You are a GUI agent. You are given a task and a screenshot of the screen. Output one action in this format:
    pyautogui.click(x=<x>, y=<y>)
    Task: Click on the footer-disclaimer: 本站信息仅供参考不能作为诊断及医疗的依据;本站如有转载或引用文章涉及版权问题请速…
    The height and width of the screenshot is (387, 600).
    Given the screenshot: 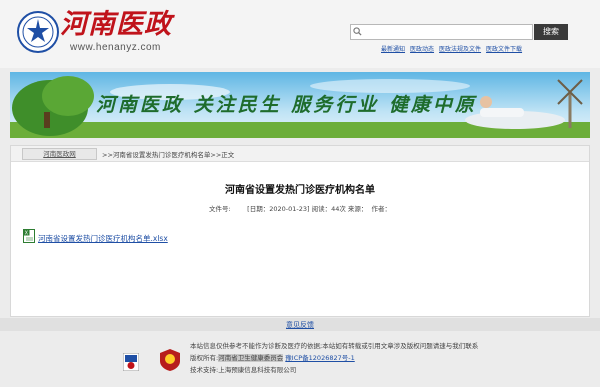 What is the action you would take?
    pyautogui.click(x=334, y=346)
    